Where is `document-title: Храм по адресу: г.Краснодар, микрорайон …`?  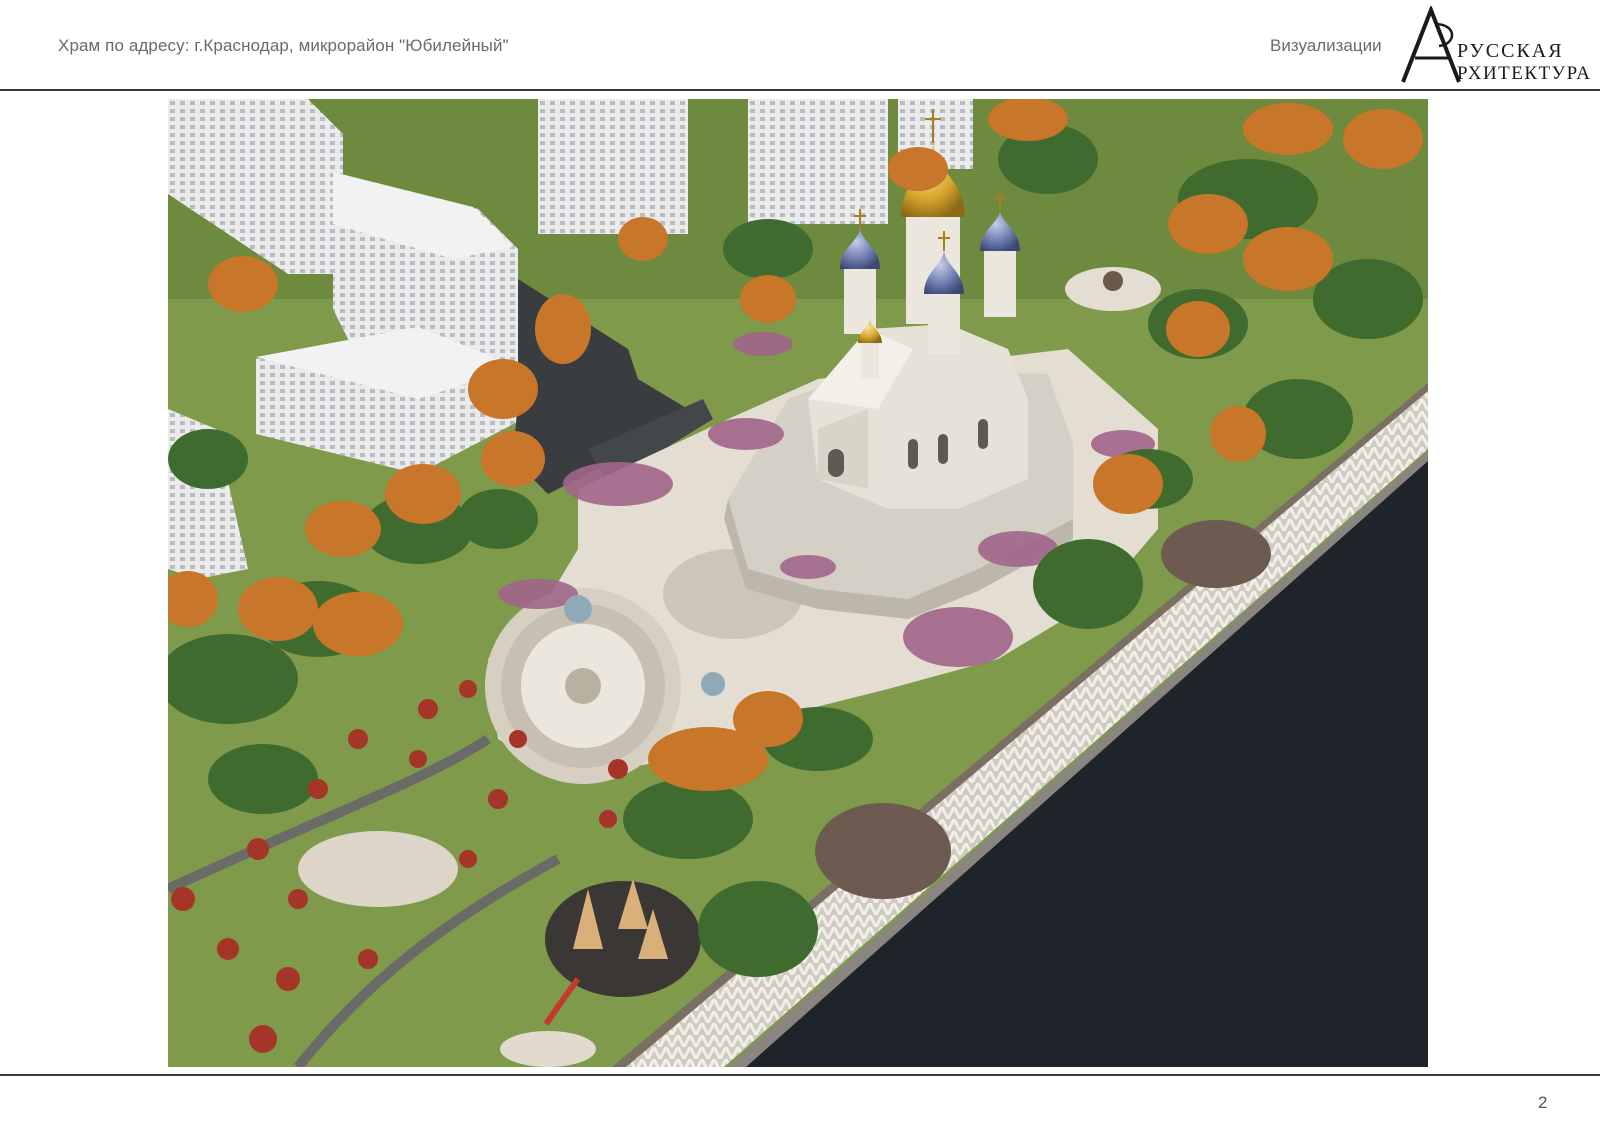
document-title: Храм по адресу: г.Краснодар, микрорайон … is located at coordinates (283, 45).